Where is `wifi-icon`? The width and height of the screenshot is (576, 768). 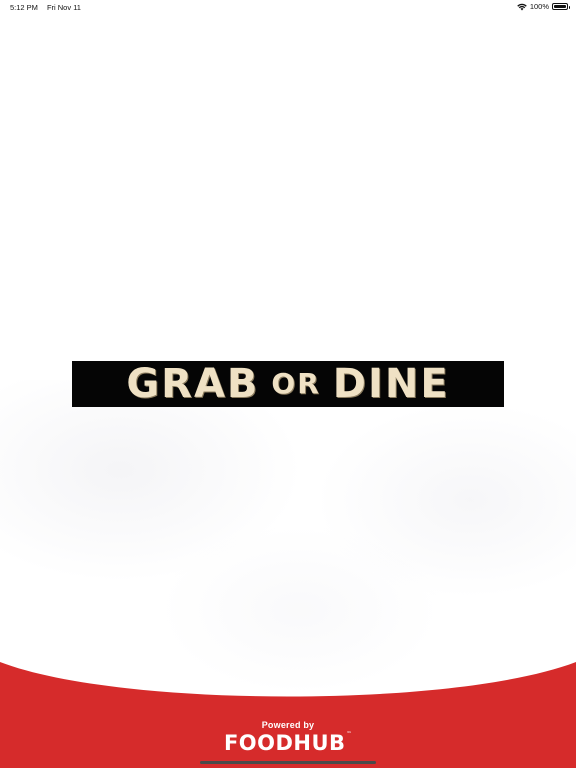
wifi-icon is located at coordinates (522, 6).